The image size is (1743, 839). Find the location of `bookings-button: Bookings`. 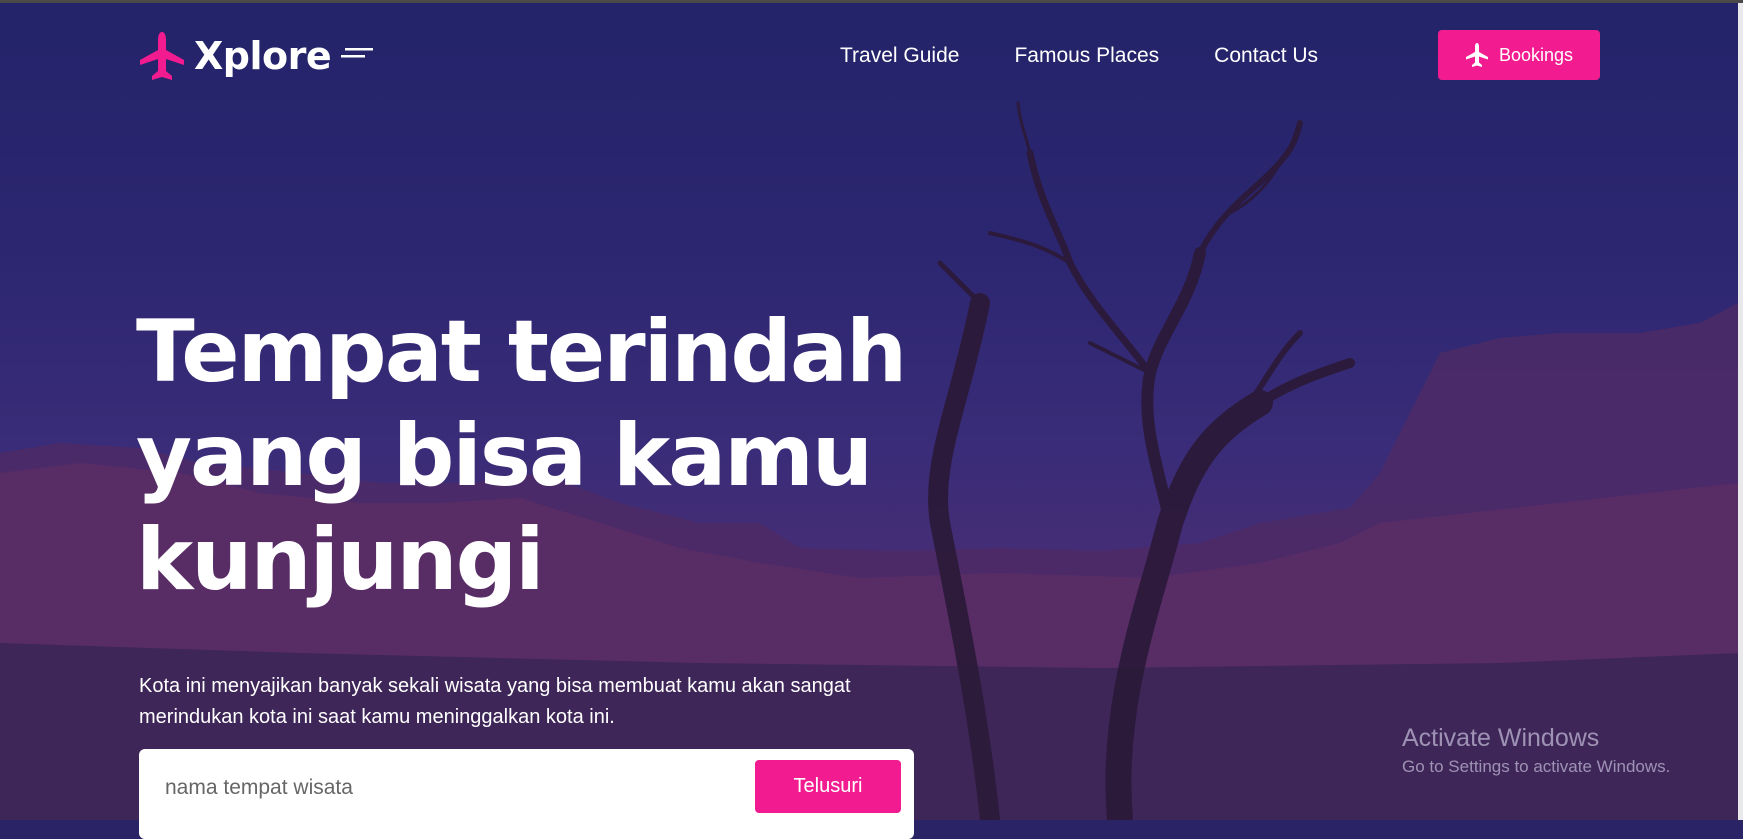

bookings-button: Bookings is located at coordinates (1519, 55).